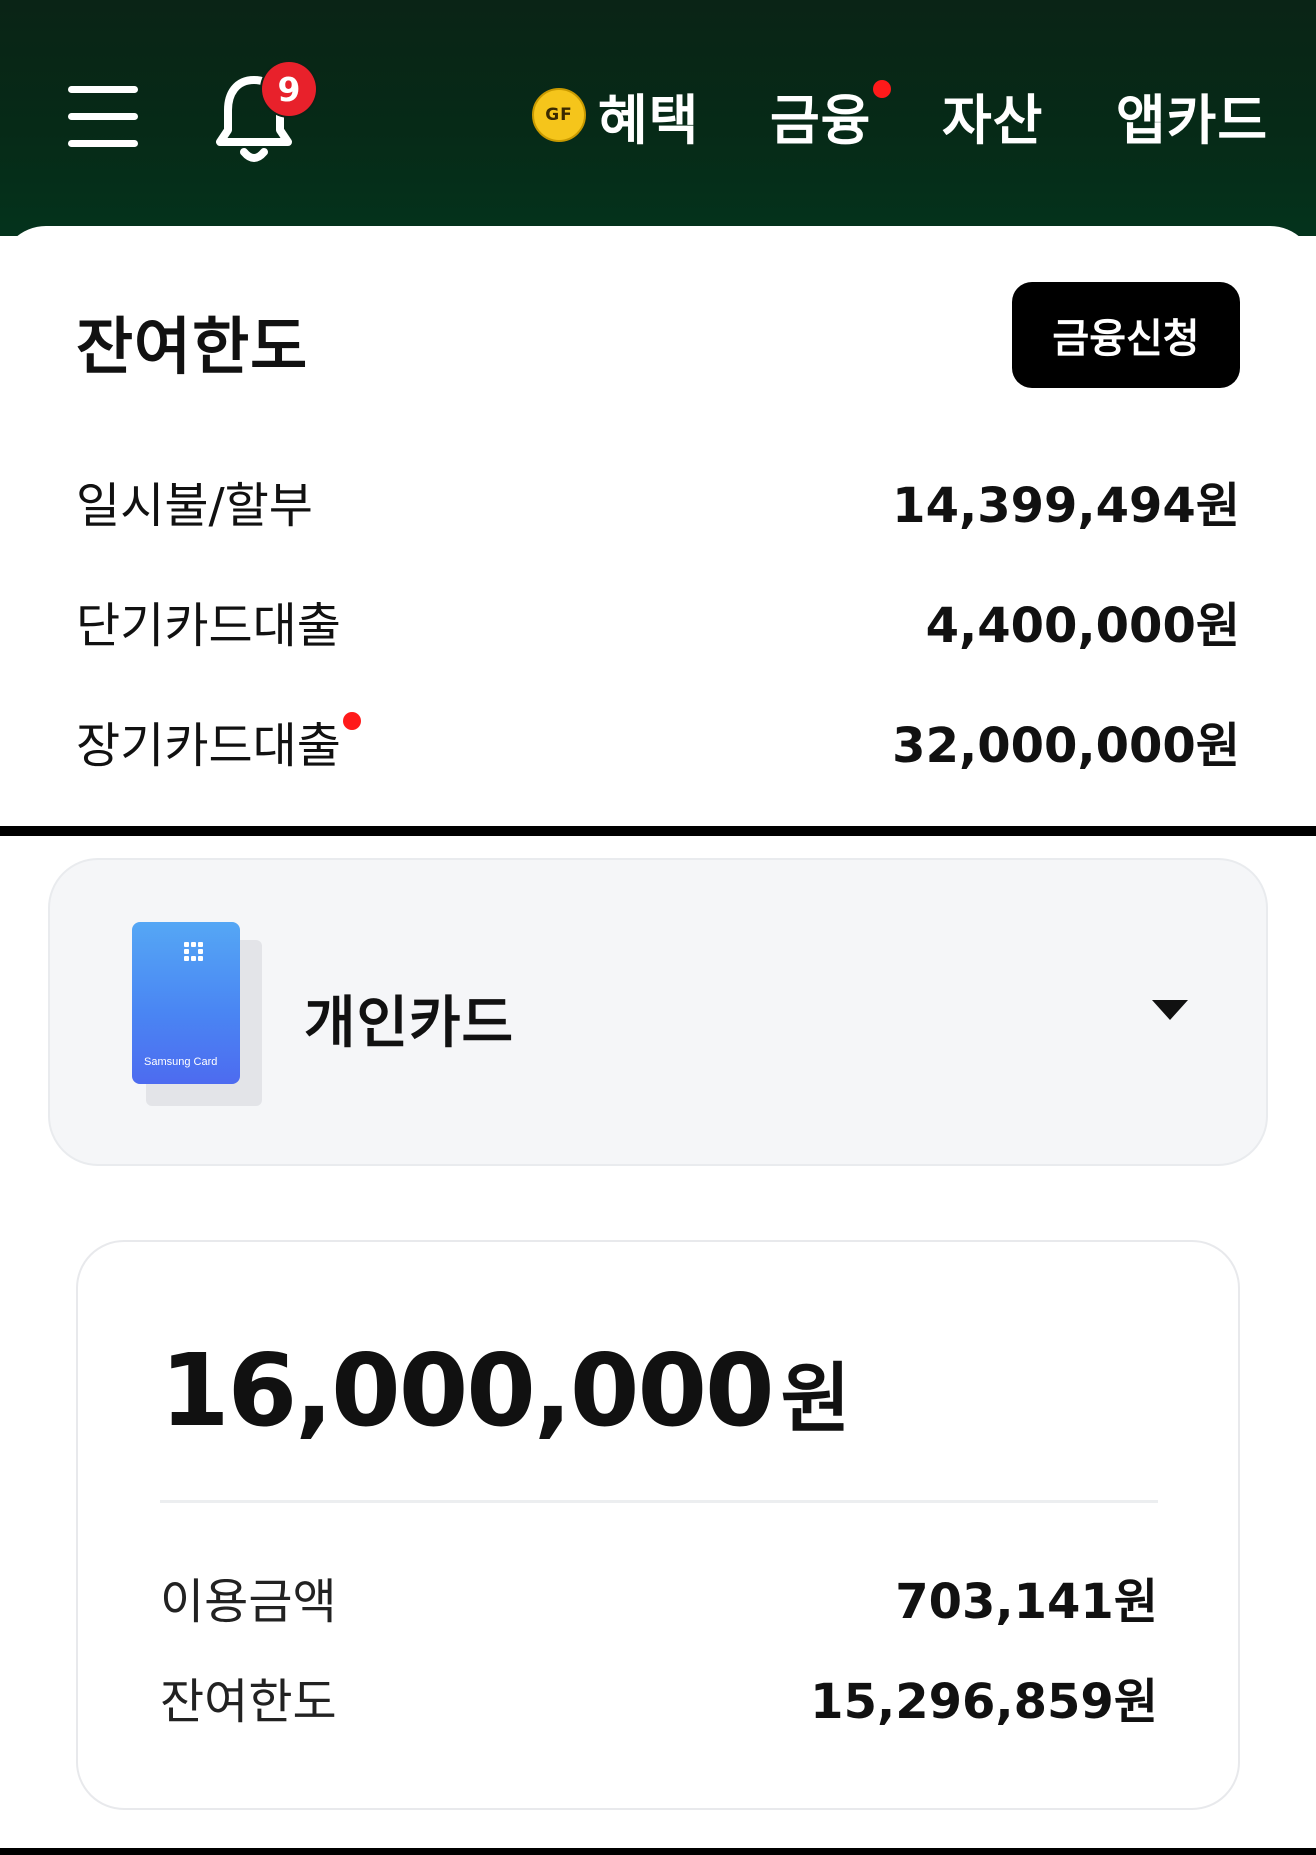 The image size is (1316, 1855). Describe the element at coordinates (649, 120) in the screenshot. I see `nav-tab-benefit-label: 혜택` at that location.